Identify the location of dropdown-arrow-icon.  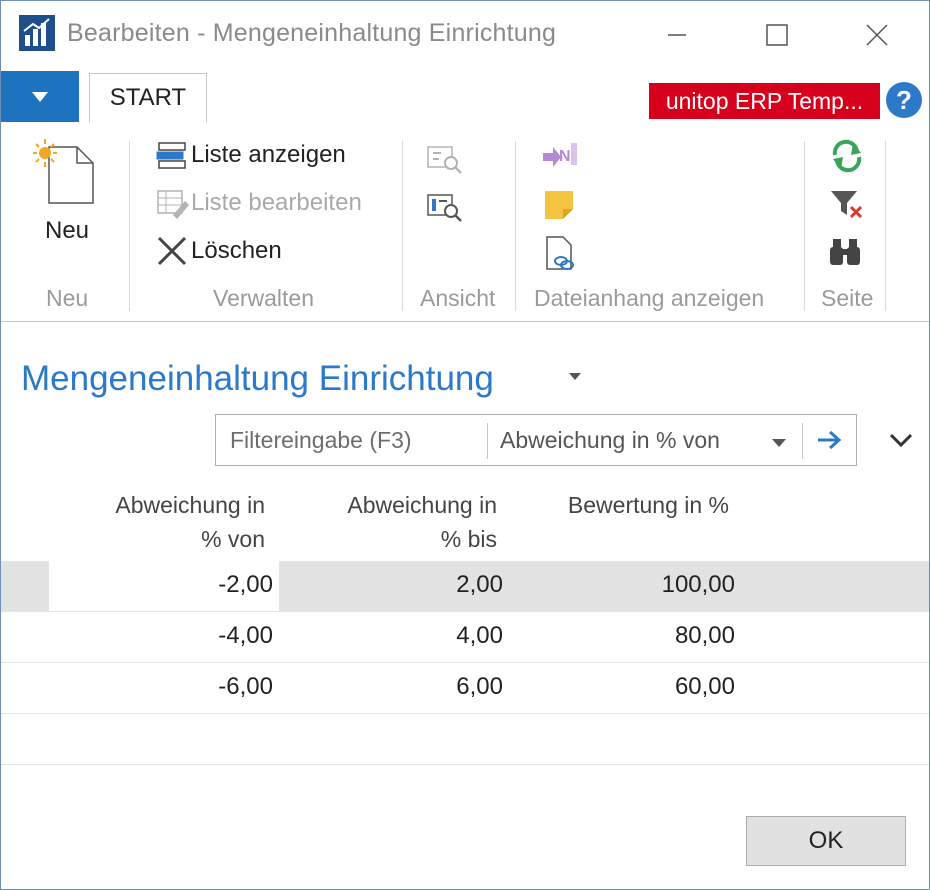
(40, 96).